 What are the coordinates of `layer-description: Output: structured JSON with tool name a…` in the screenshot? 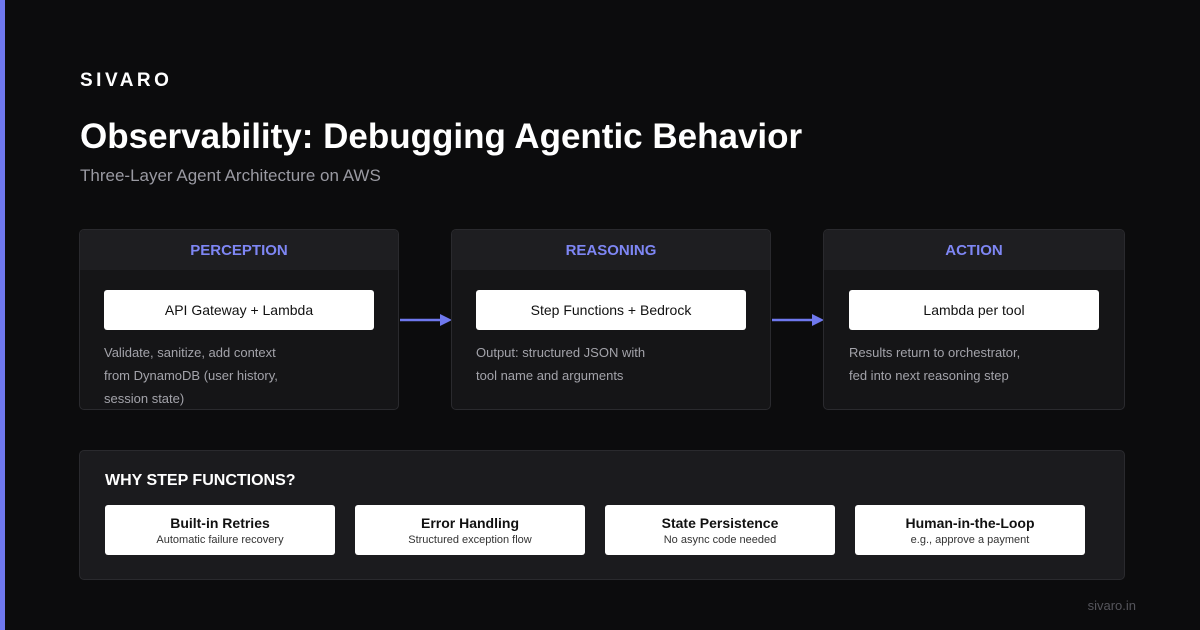 It's located at (616, 364).